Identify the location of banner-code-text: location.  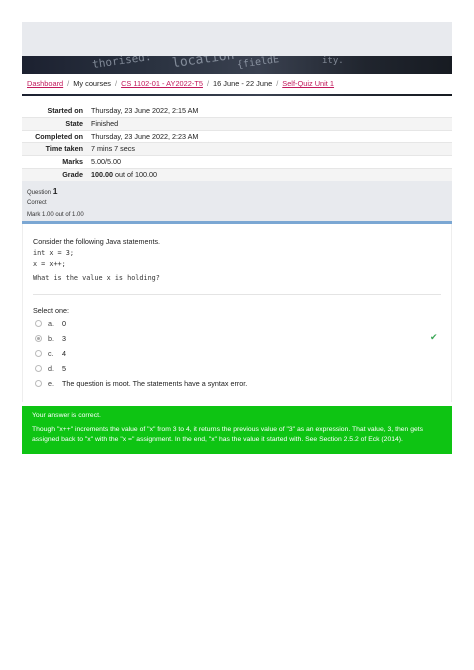
(203, 64).